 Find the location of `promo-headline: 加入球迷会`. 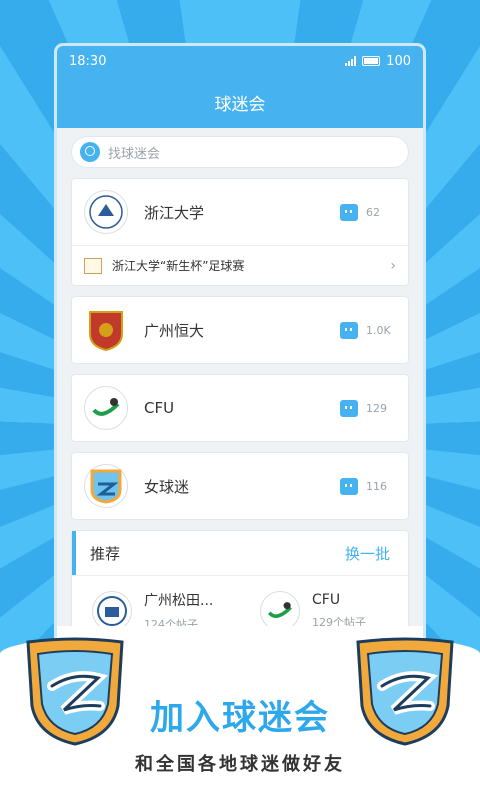

promo-headline: 加入球迷会 is located at coordinates (240, 718).